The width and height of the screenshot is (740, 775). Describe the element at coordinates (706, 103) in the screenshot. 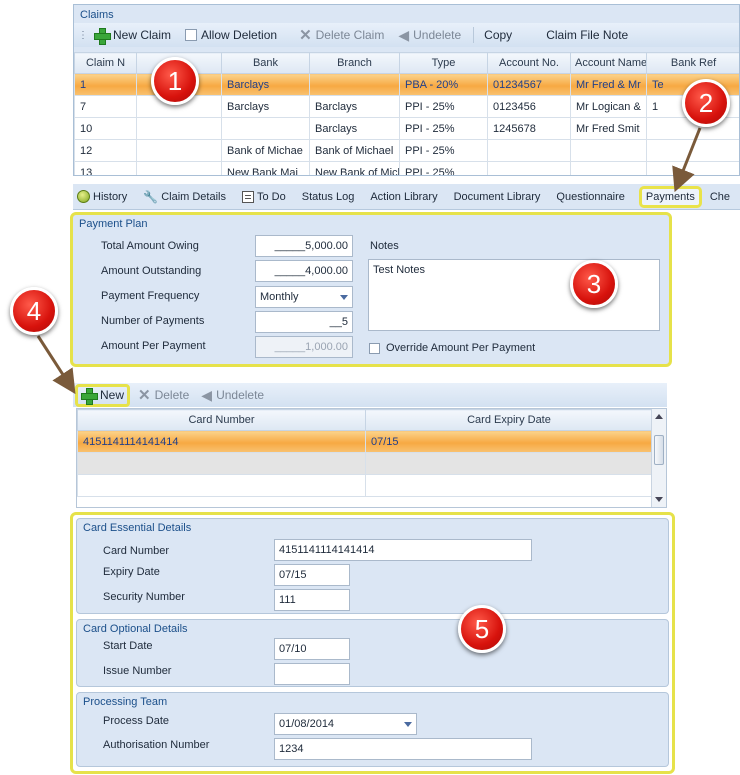

I see `callout-badge-2: 2` at that location.